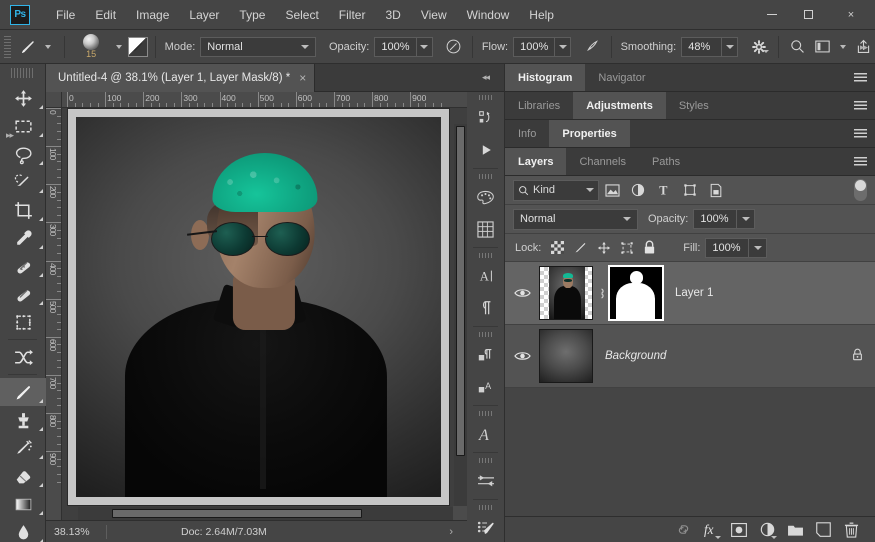 This screenshot has width=875, height=542. I want to click on layer-fill-input: 100%, so click(727, 247).